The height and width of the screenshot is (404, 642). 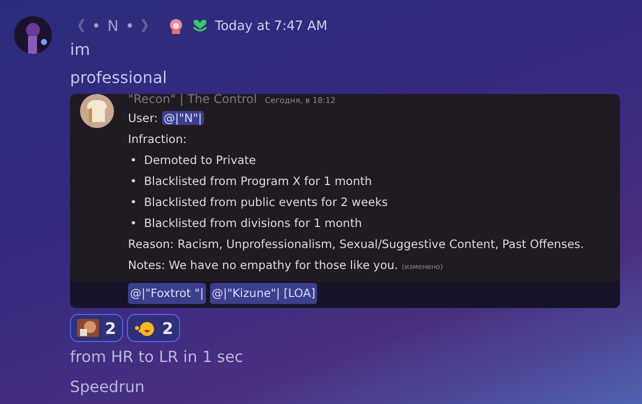 What do you see at coordinates (356, 244) in the screenshot?
I see `reason-text: Reason: Racism, Unprofessionalism, Sexual/Suggestive Content, Past Offenses.` at bounding box center [356, 244].